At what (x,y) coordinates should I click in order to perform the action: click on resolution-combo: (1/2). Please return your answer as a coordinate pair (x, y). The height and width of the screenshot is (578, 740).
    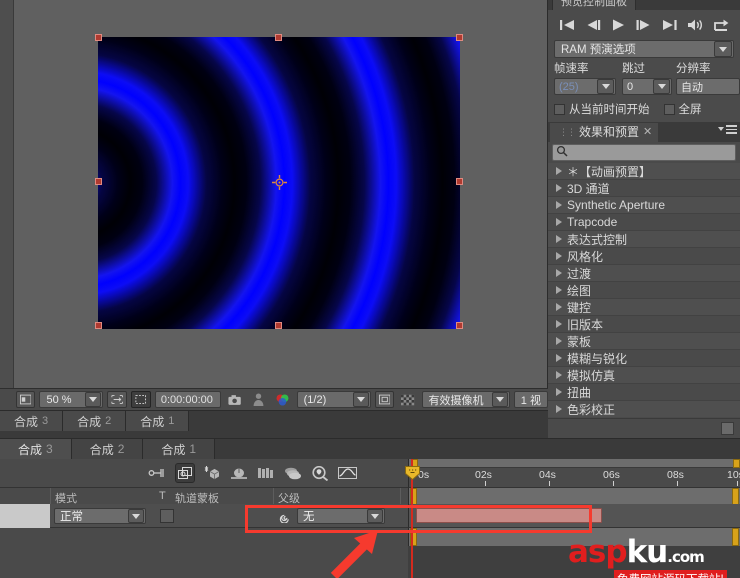
    Looking at the image, I should click on (333, 399).